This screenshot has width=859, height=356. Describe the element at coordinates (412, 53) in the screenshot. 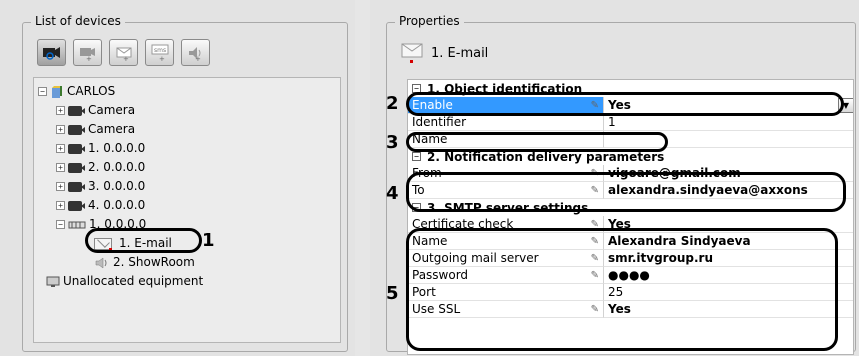

I see `email-icon` at that location.